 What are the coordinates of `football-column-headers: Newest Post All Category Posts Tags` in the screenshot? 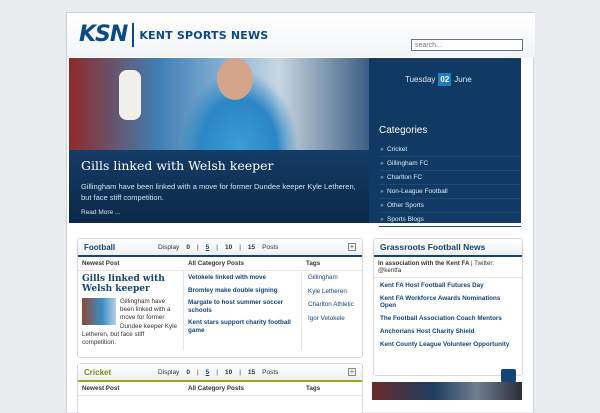 It's located at (220, 264).